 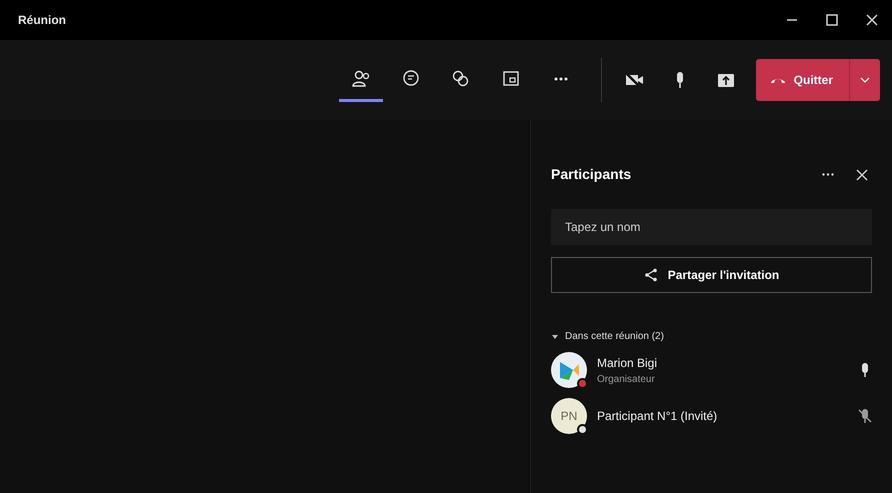 I want to click on participant-name: Marion Bigi, so click(x=627, y=363).